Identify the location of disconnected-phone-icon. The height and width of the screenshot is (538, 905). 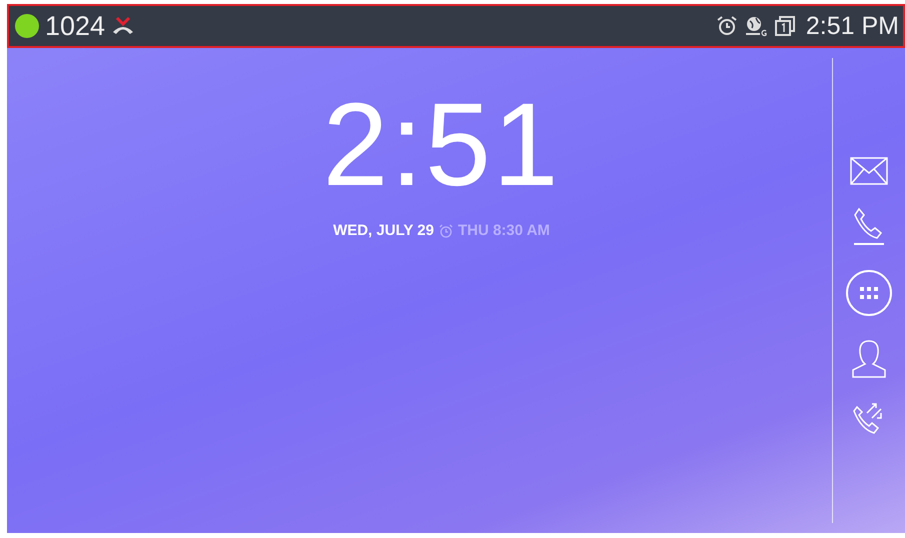
(123, 26).